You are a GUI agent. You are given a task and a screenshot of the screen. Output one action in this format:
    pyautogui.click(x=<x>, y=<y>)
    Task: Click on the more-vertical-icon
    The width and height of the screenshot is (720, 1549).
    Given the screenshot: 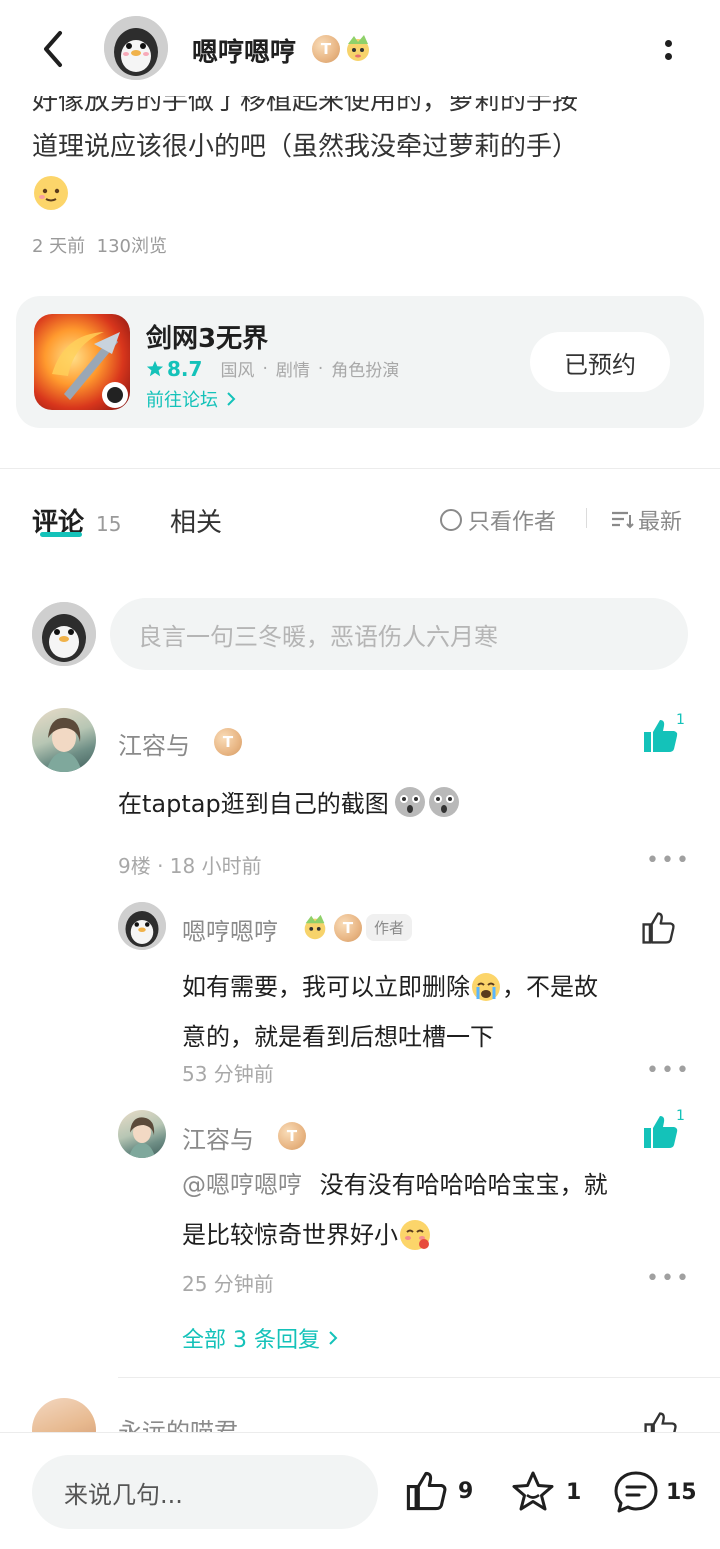 What is the action you would take?
    pyautogui.click(x=668, y=43)
    